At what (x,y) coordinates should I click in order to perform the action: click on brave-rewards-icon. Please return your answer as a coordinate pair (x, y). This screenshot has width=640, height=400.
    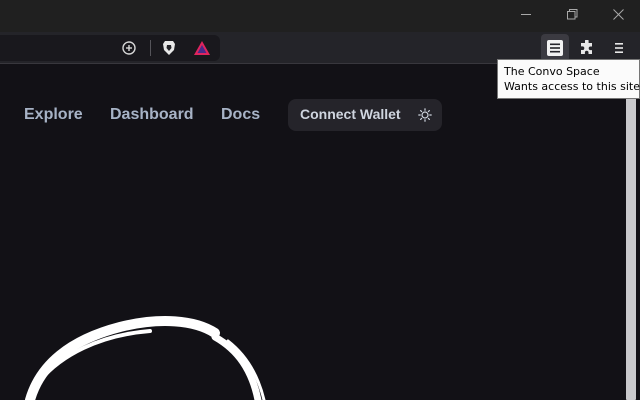
    Looking at the image, I should click on (202, 48).